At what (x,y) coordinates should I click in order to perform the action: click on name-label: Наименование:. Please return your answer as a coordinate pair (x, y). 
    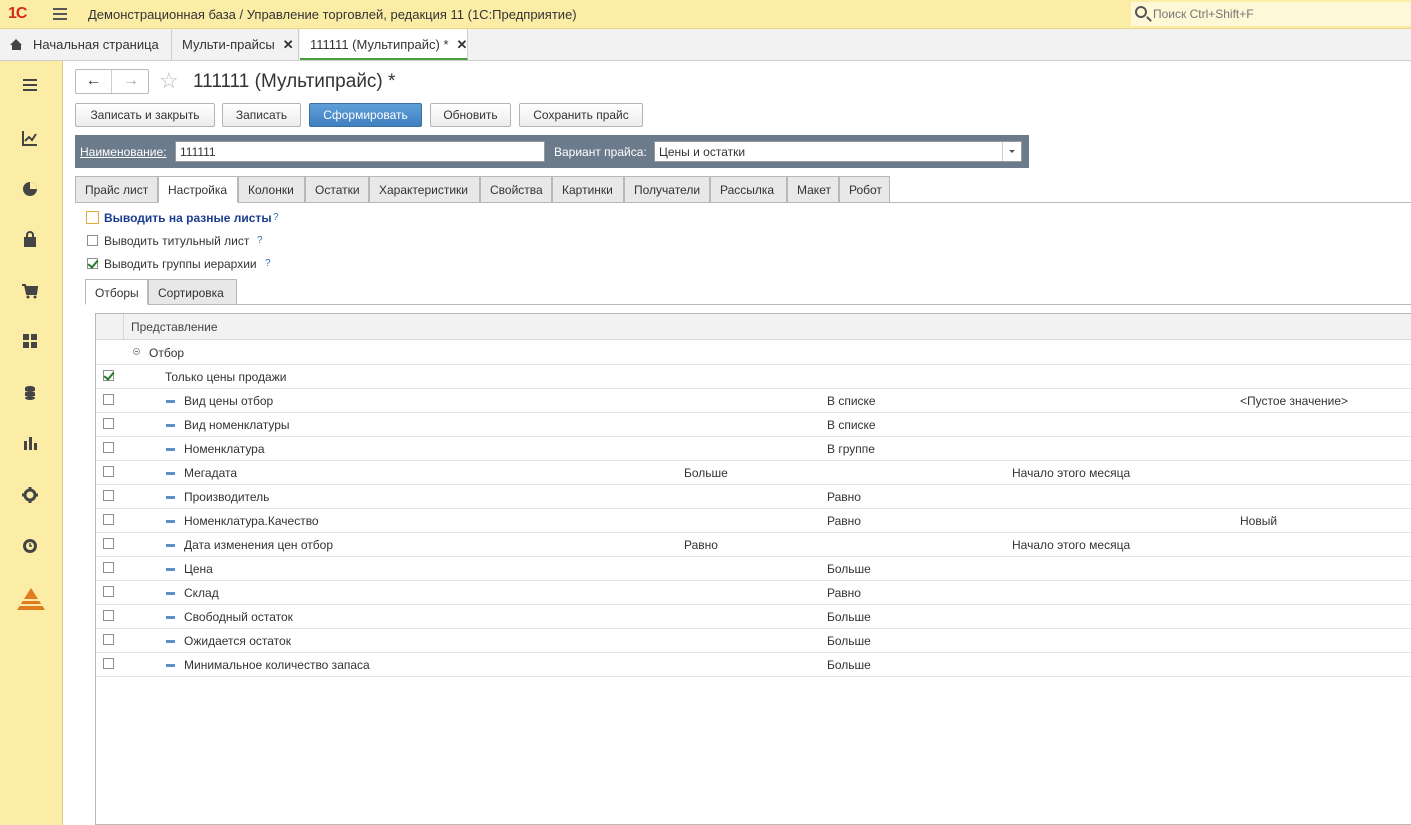
    Looking at the image, I should click on (123, 152).